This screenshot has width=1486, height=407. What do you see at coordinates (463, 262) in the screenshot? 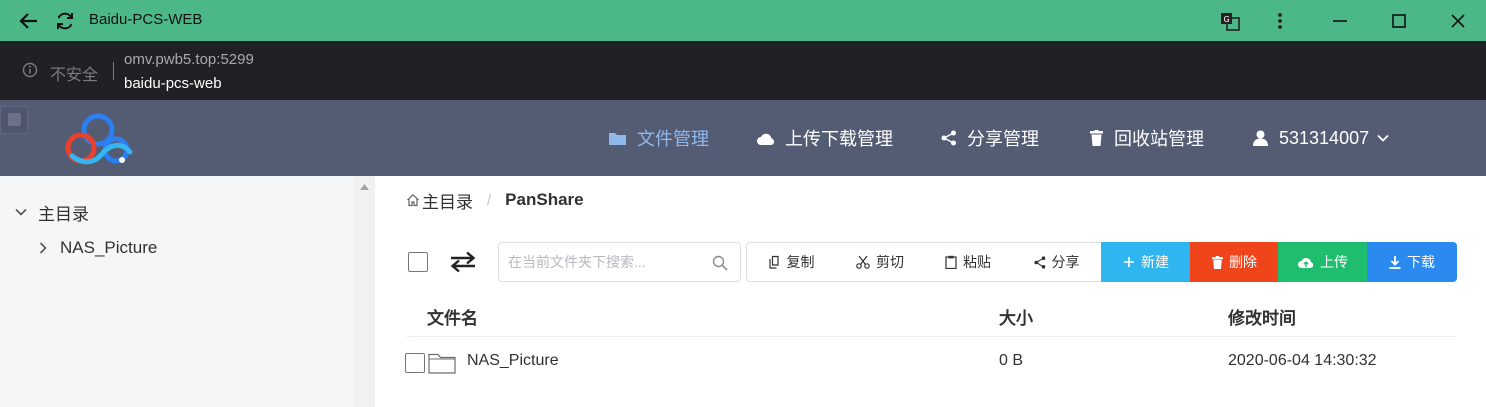
I see `swap-arrows-icon` at bounding box center [463, 262].